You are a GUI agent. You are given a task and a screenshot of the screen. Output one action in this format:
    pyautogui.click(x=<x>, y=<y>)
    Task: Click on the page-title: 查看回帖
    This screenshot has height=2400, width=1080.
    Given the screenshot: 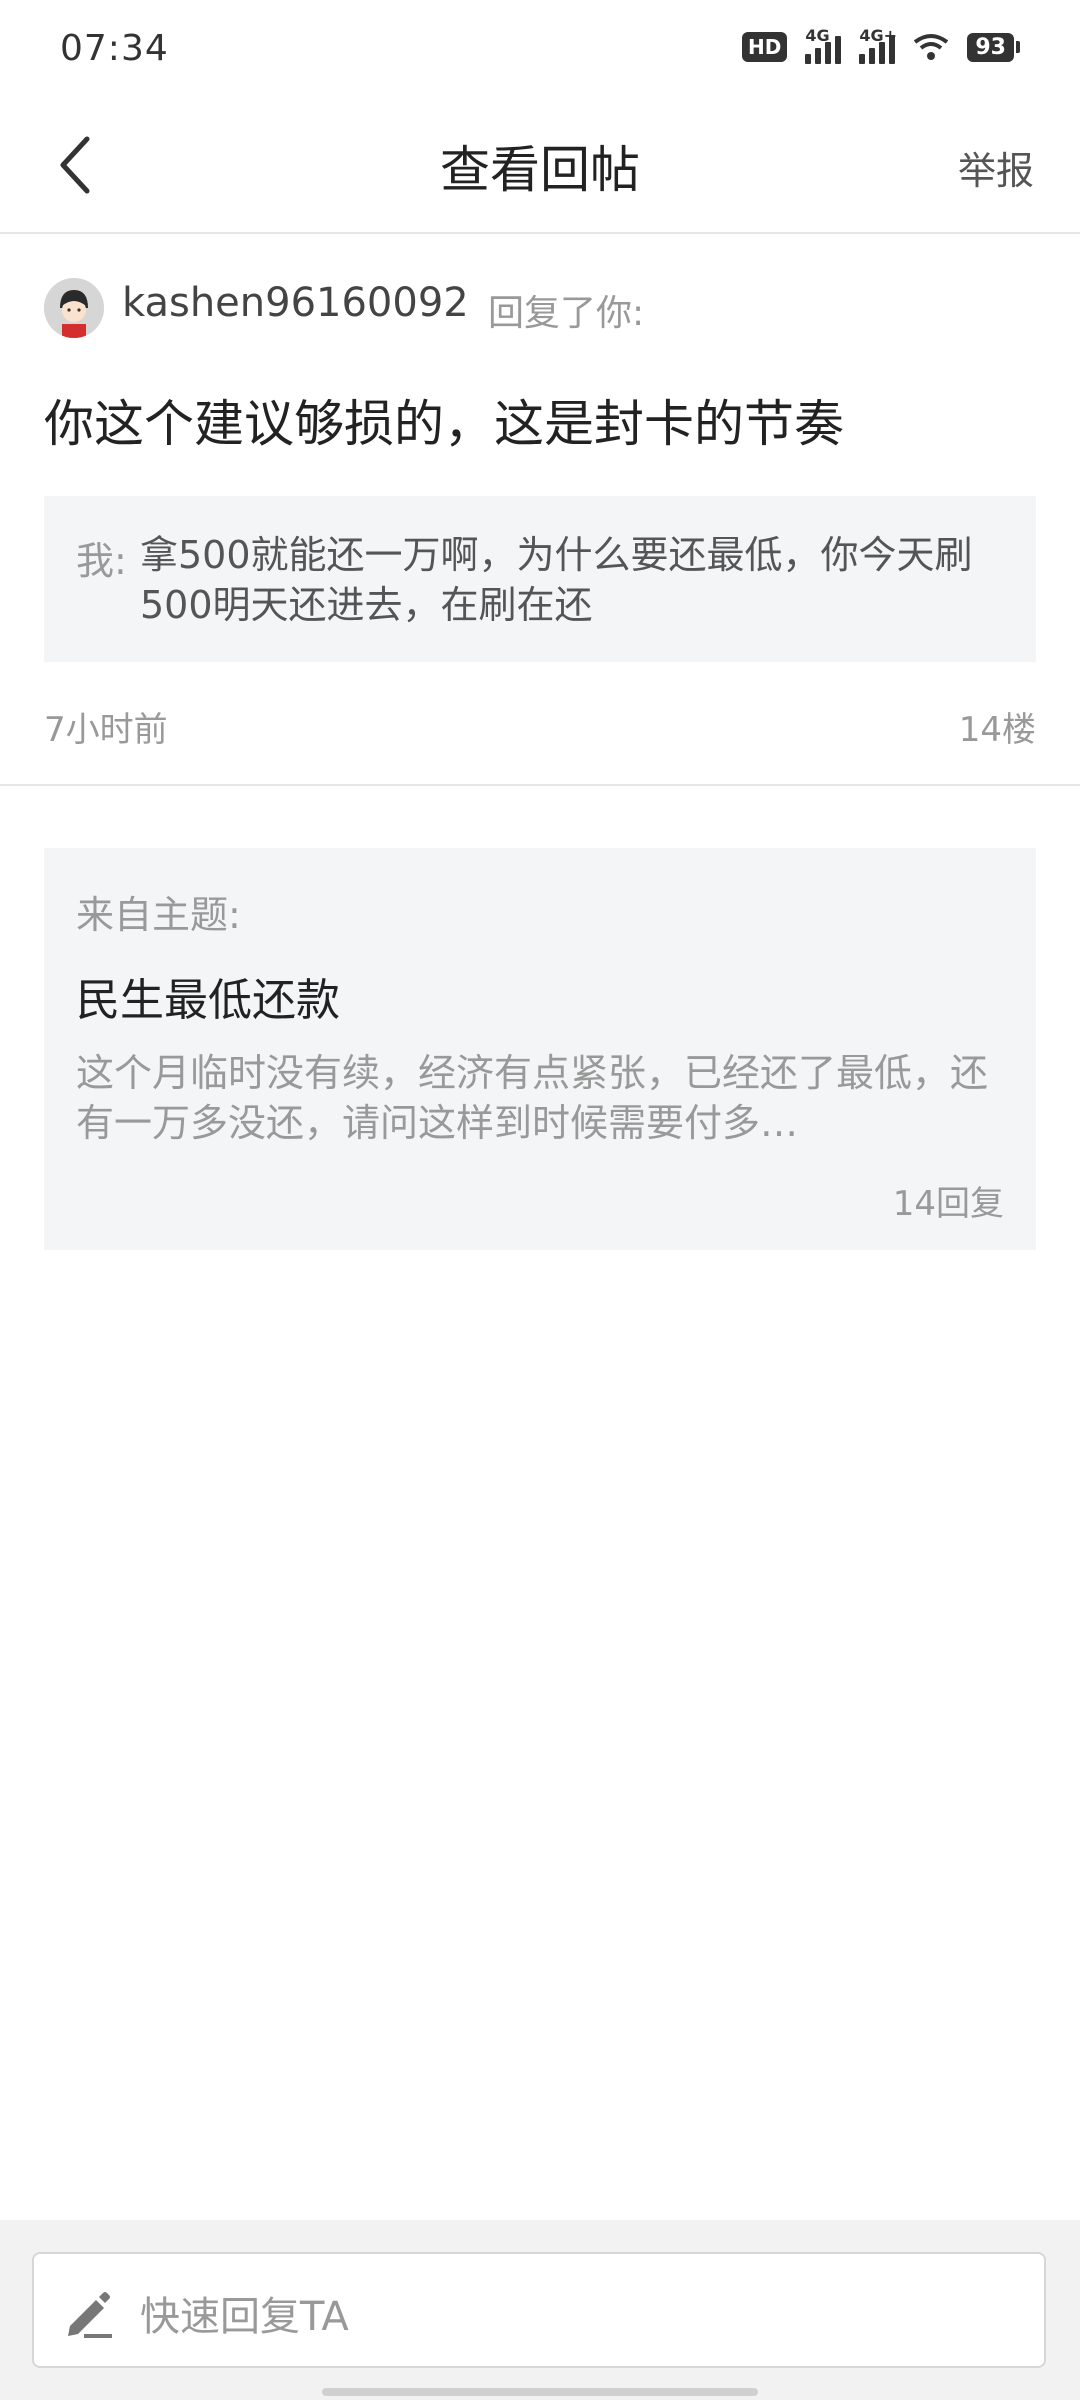 What is the action you would take?
    pyautogui.click(x=540, y=170)
    